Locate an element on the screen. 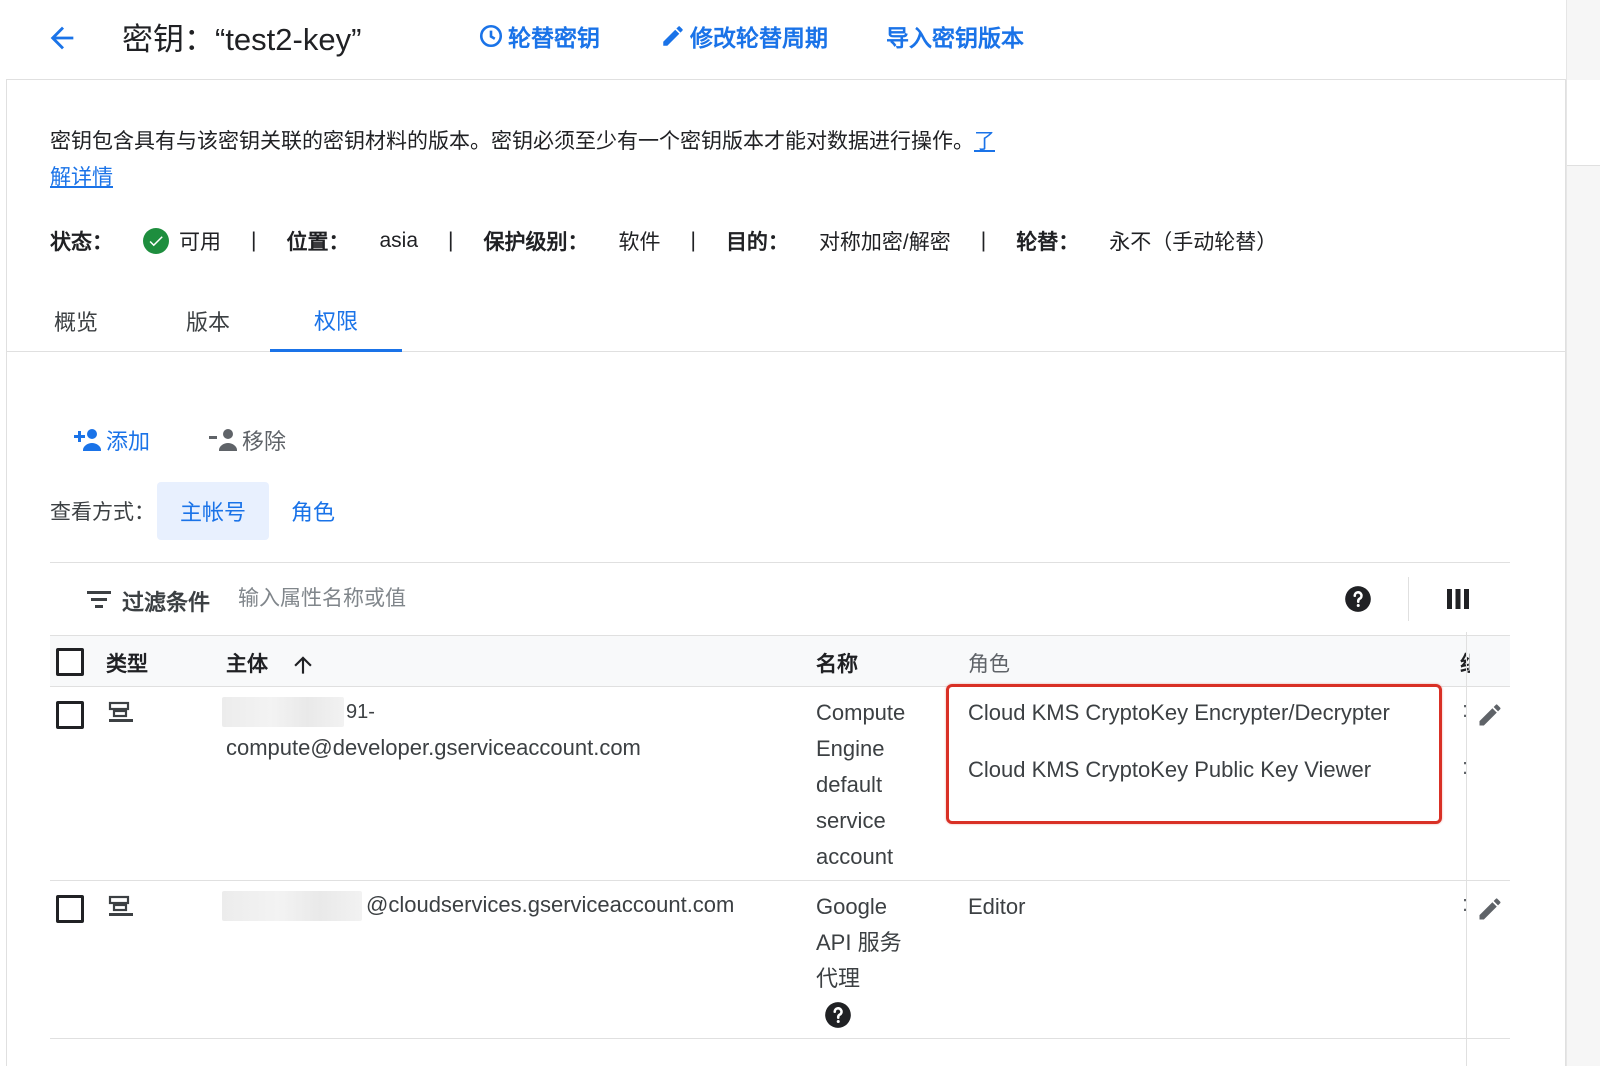 Image resolution: width=1600 pixels, height=1066 pixels. protection-level-label: 保护级别： is located at coordinates (536, 242).